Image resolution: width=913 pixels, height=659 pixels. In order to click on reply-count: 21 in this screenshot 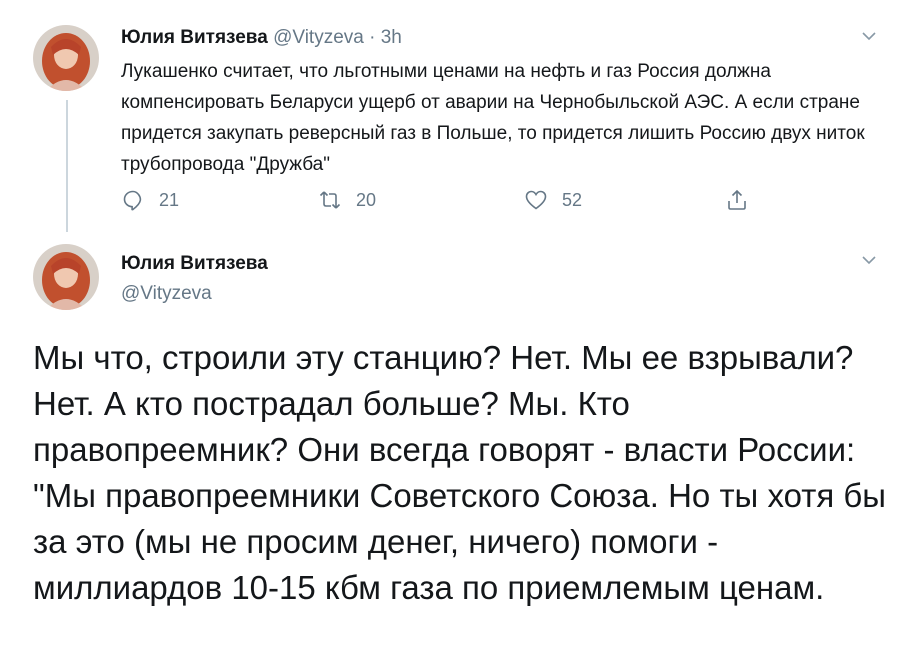, I will do `click(169, 199)`.